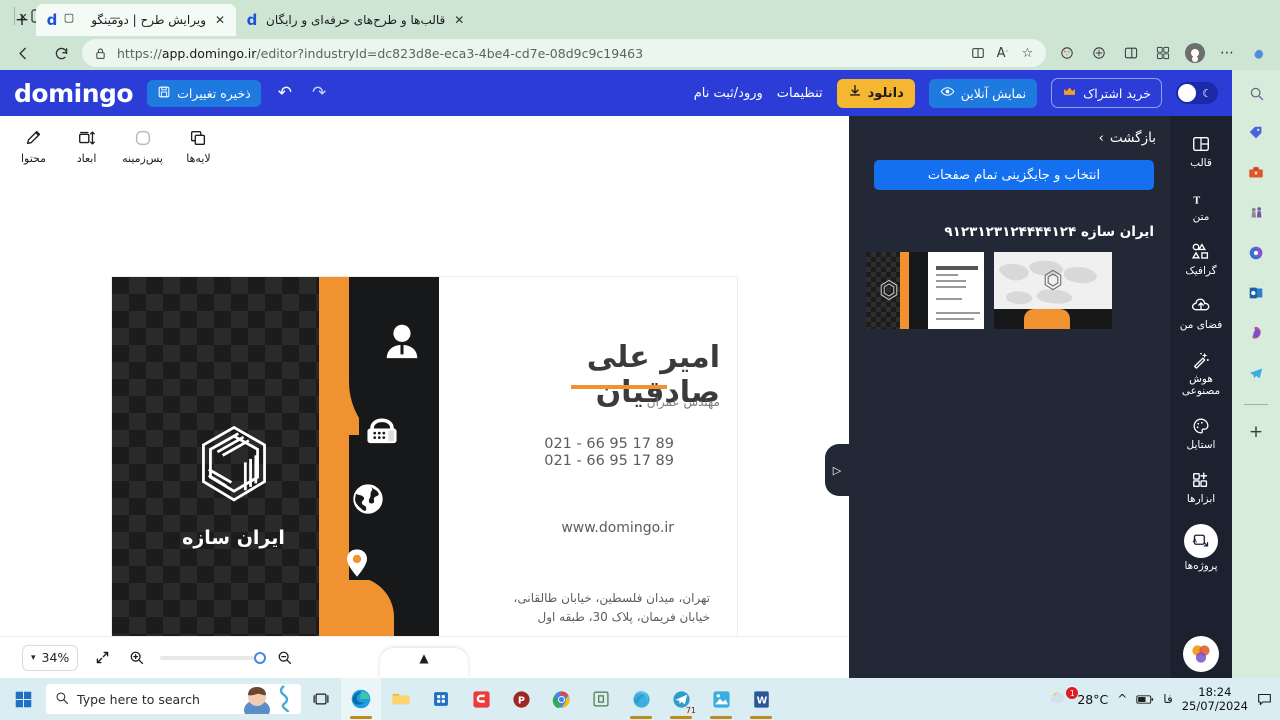  Describe the element at coordinates (198, 138) in the screenshot. I see `layers-icon` at that location.